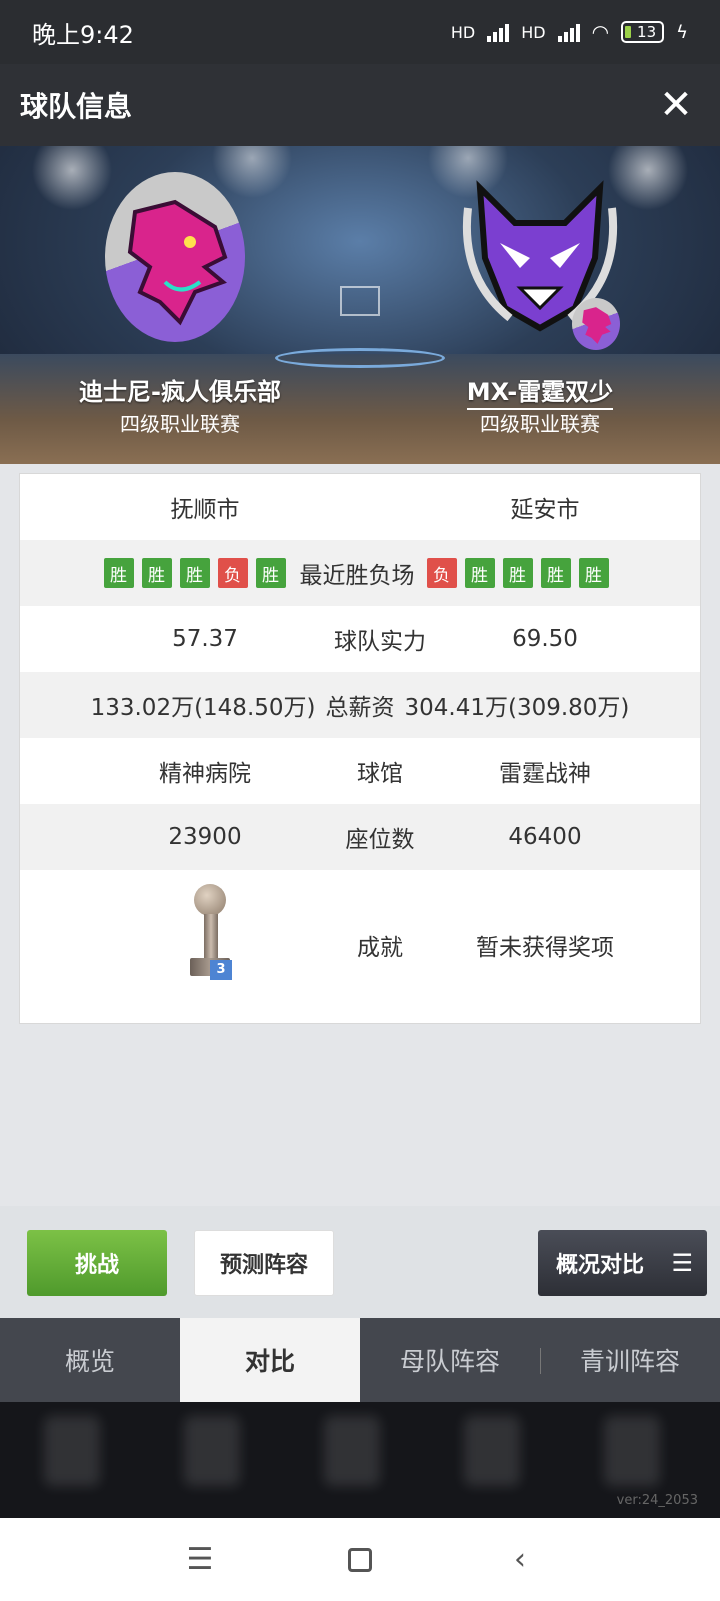 This screenshot has width=720, height=1601. What do you see at coordinates (360, 1460) in the screenshot?
I see `blurred-nav-bar: ver:24_2053` at bounding box center [360, 1460].